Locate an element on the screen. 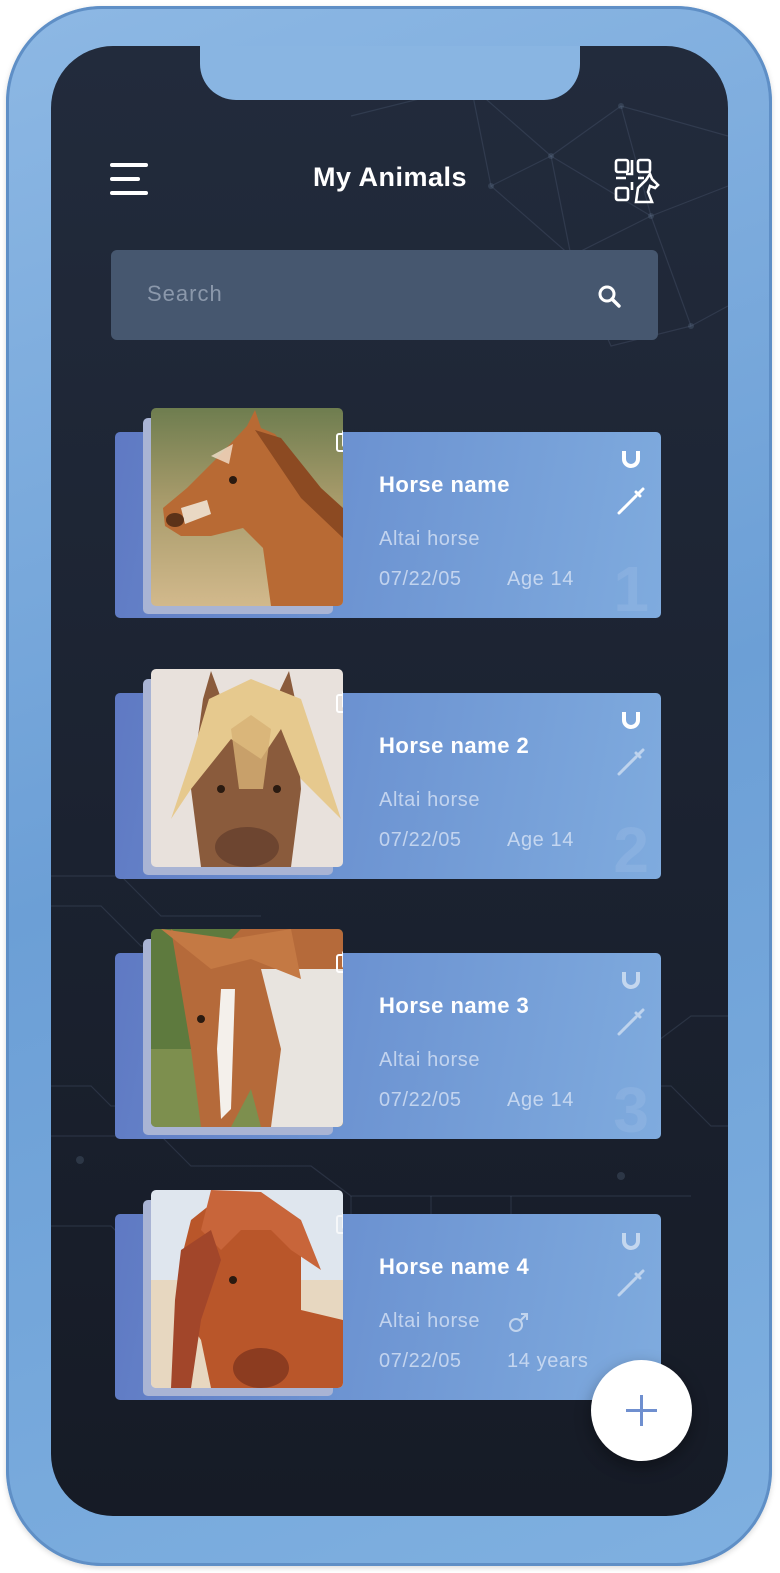  male-icon is located at coordinates (518, 1322).